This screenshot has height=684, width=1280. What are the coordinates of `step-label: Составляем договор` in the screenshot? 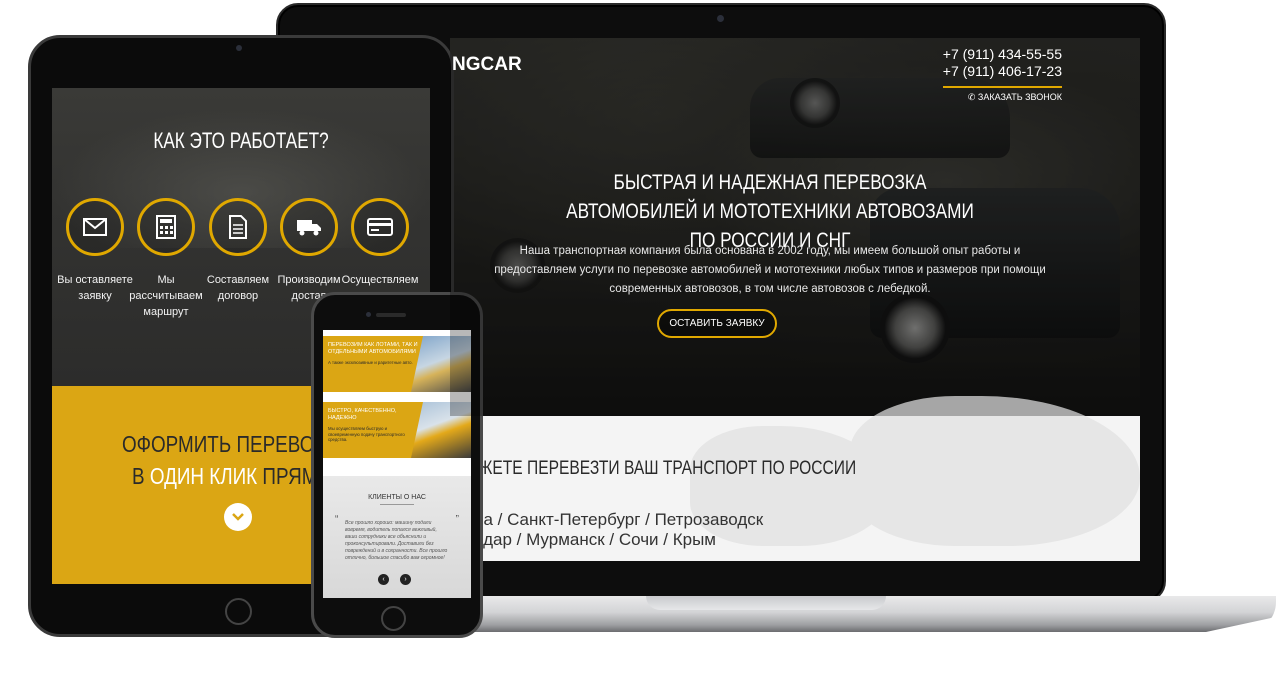 It's located at (238, 288).